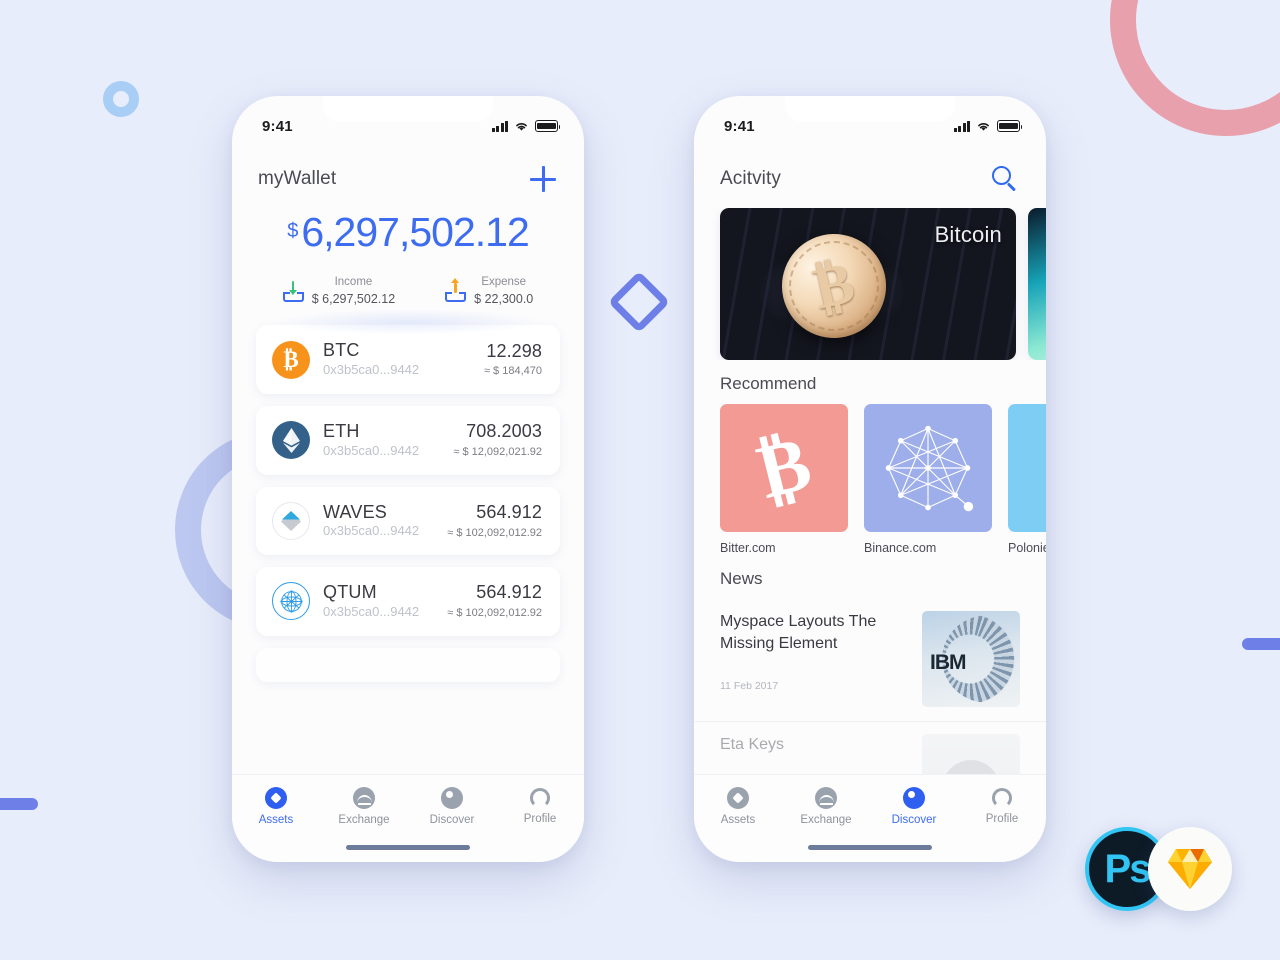 The image size is (1280, 960). Describe the element at coordinates (752, 744) in the screenshot. I see `news-title: Eta Keys` at that location.